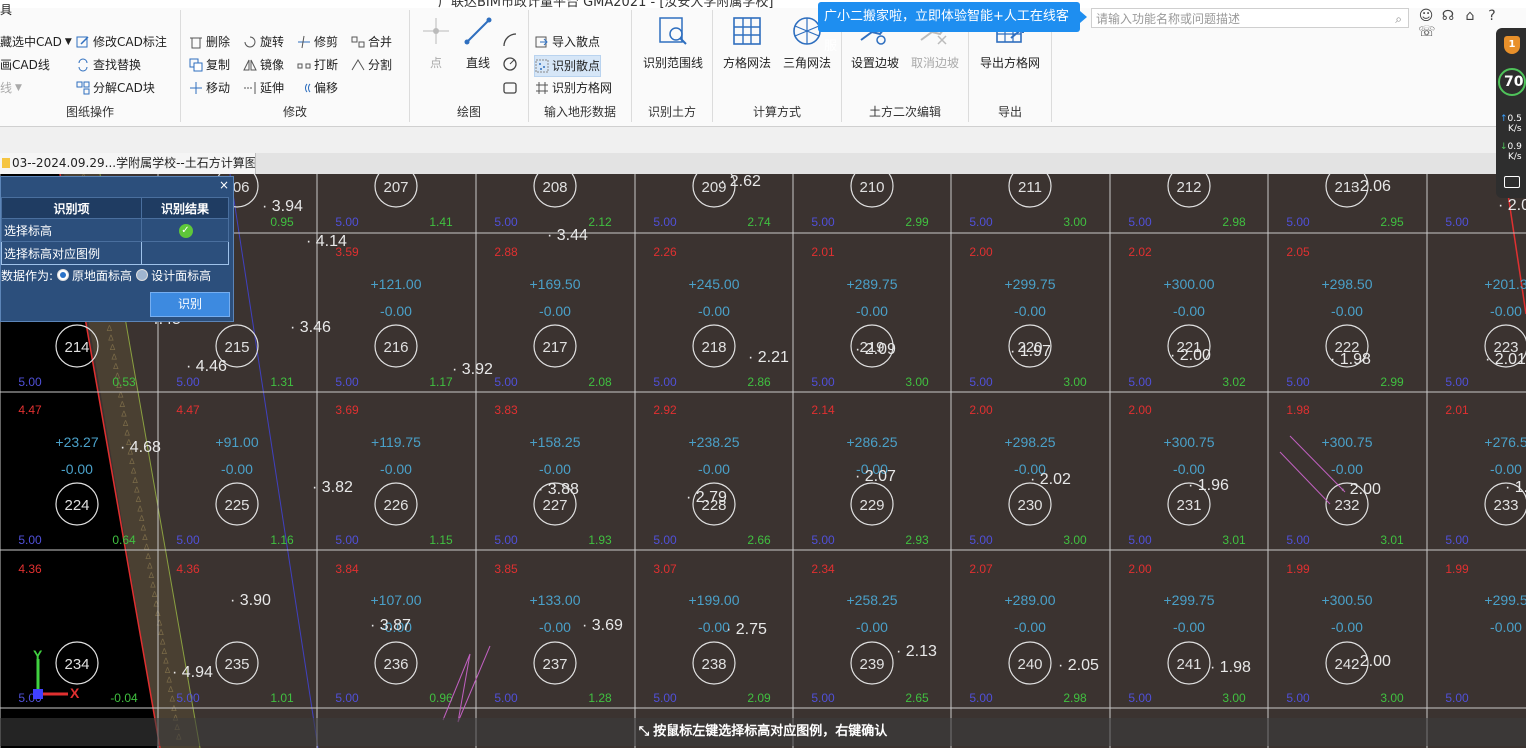 This screenshot has width=1526, height=748. What do you see at coordinates (510, 88) in the screenshot?
I see `rectangle-icon` at bounding box center [510, 88].